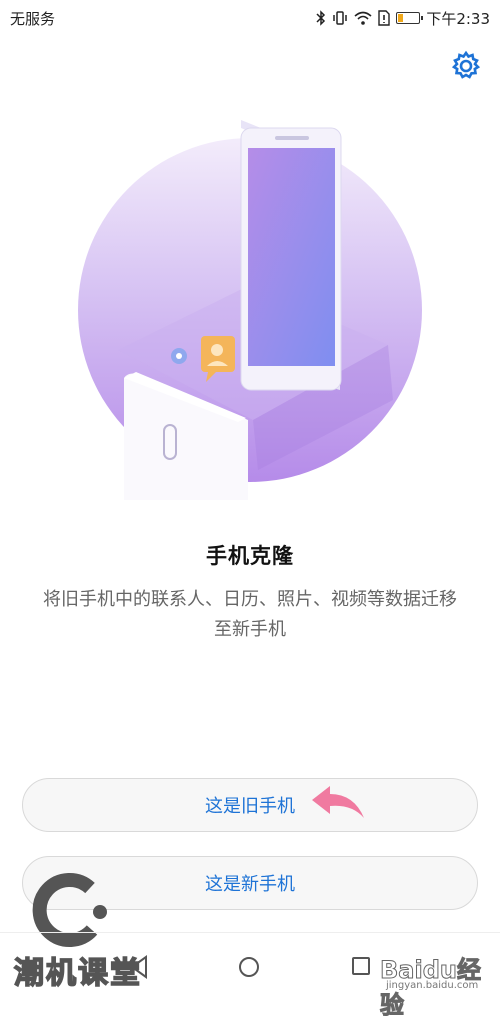 The height and width of the screenshot is (1020, 500). I want to click on status-icons: 下午2:33, so click(403, 18).